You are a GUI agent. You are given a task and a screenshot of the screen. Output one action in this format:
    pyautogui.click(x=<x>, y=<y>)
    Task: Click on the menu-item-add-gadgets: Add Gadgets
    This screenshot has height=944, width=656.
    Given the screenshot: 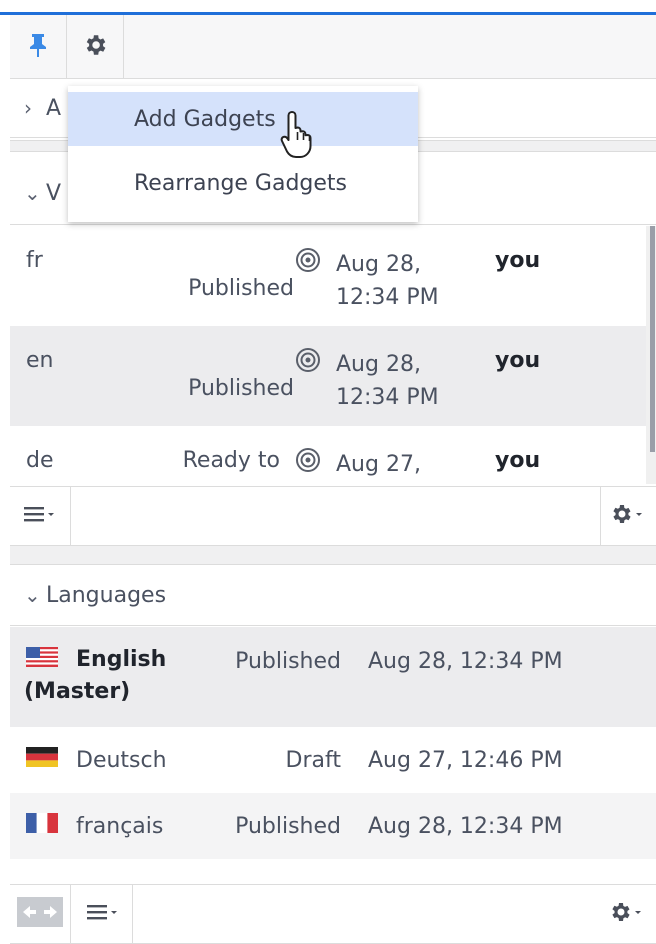 What is the action you would take?
    pyautogui.click(x=243, y=119)
    